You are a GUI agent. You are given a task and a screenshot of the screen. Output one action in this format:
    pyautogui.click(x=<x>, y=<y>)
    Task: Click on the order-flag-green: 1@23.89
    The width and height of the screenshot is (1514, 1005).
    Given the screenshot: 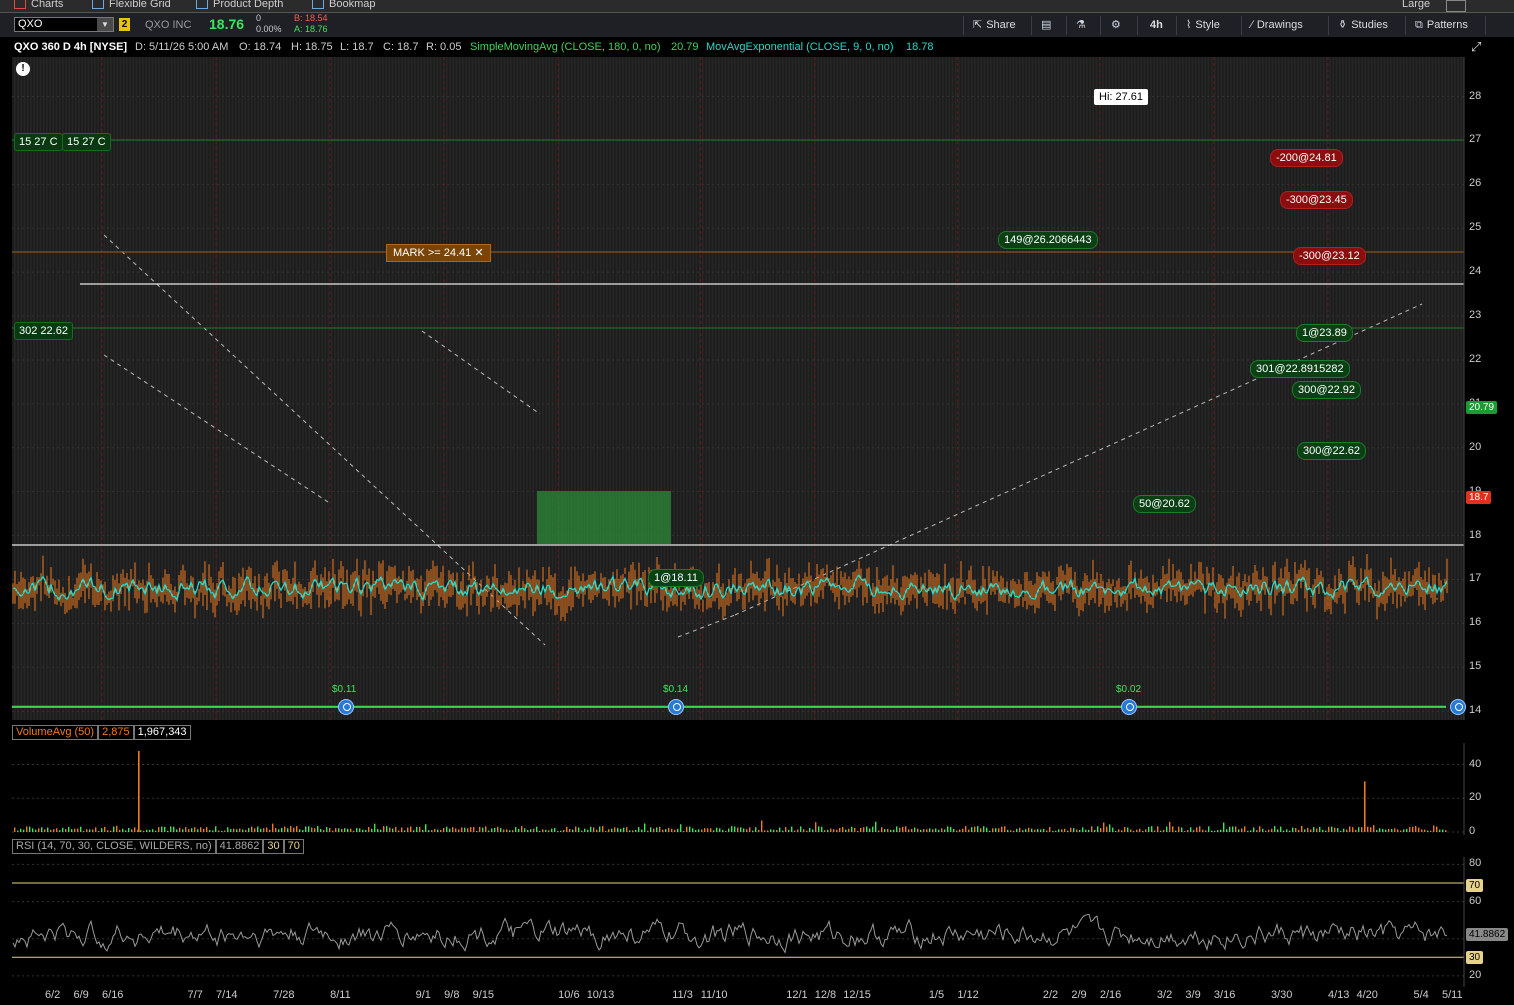 What is the action you would take?
    pyautogui.click(x=1324, y=333)
    